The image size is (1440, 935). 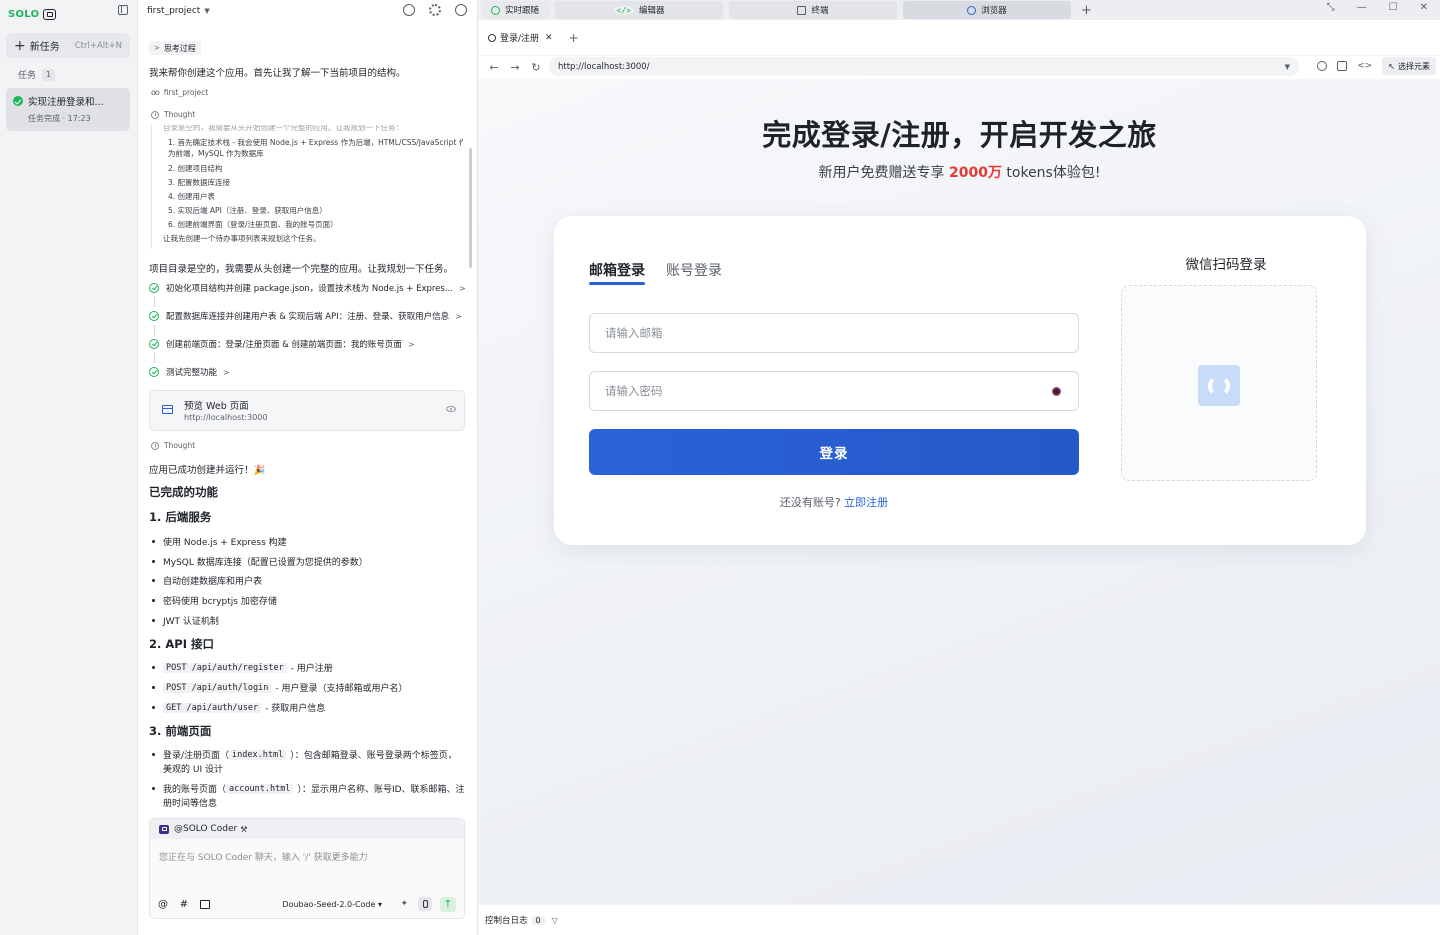 I want to click on inline-code: POST /api/auth/register, so click(x=225, y=667).